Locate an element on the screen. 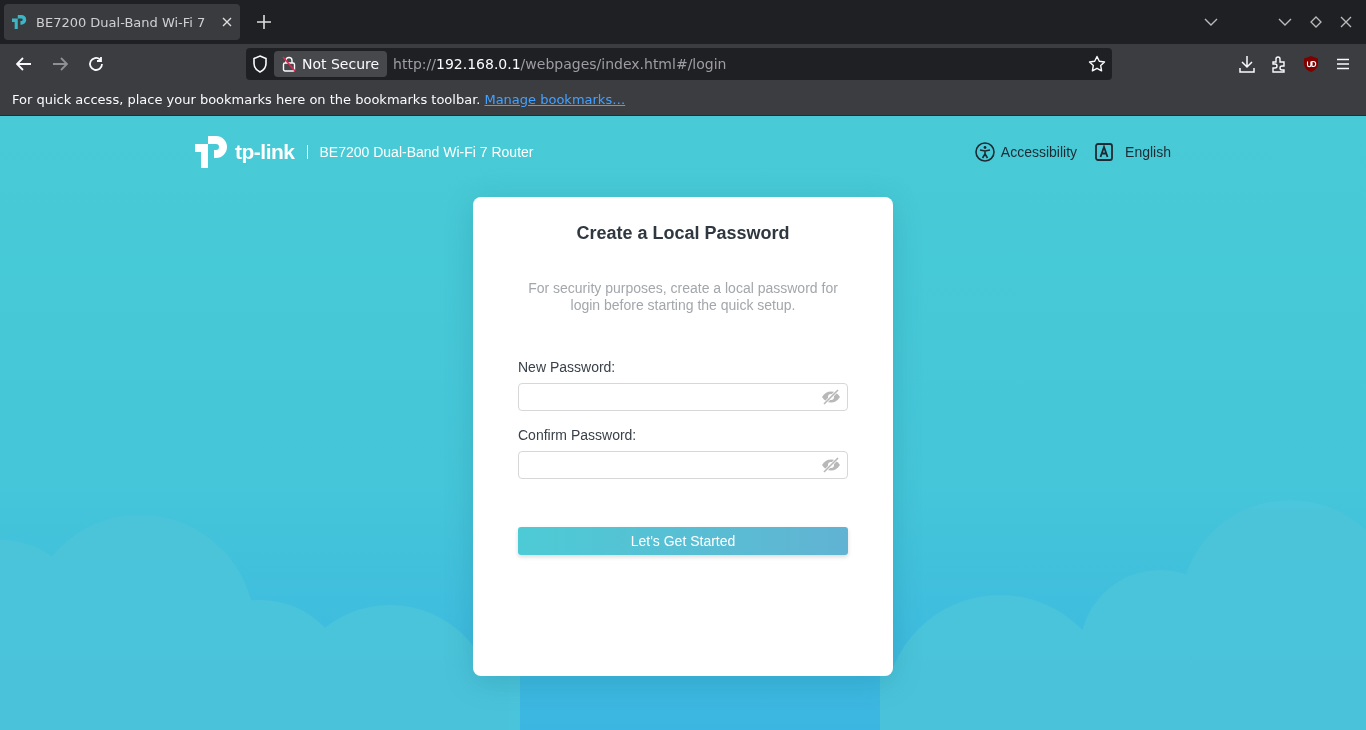 The height and width of the screenshot is (730, 1366). card-description: For security purposes, create a local password for login before starting the quick setup. is located at coordinates (683, 297).